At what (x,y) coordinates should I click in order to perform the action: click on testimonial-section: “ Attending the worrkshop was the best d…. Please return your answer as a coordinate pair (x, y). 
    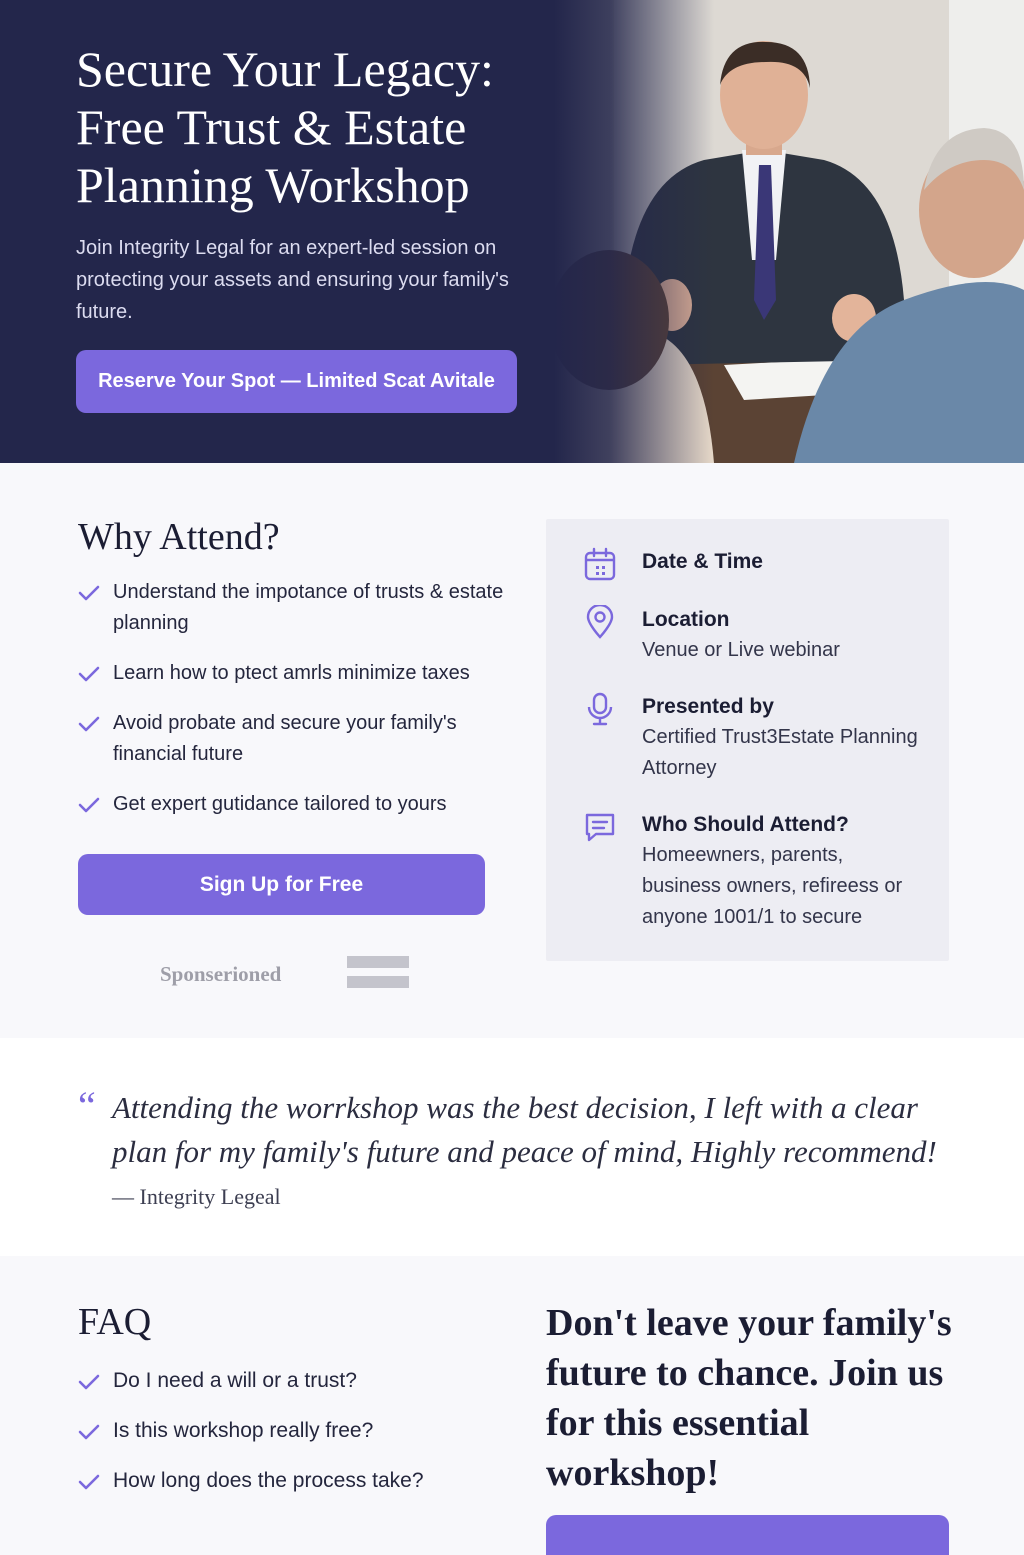
    Looking at the image, I should click on (512, 1147).